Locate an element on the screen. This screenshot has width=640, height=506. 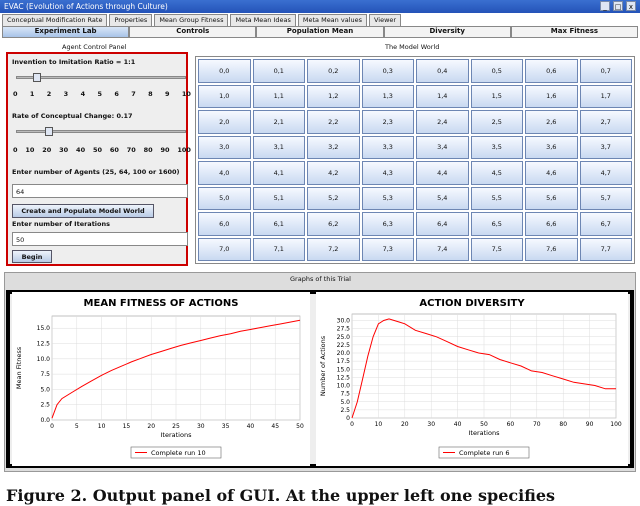
change-rate-tick: 70 is located at coordinates (131, 150).